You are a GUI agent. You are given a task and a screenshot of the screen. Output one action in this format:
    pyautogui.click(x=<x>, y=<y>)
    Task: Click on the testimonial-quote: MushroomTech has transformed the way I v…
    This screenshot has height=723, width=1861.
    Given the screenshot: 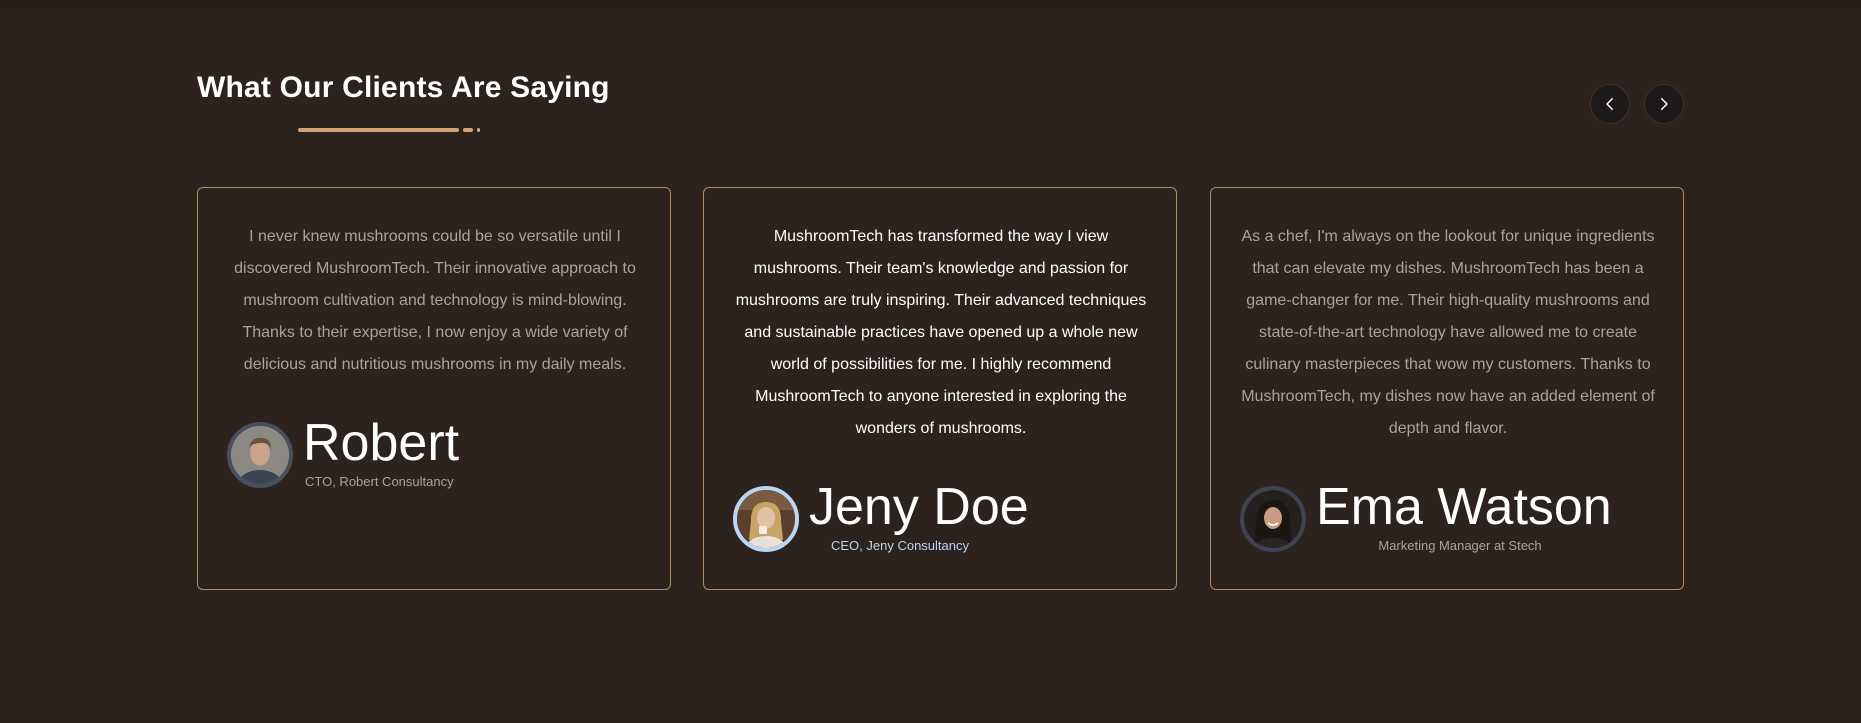 What is the action you would take?
    pyautogui.click(x=941, y=332)
    